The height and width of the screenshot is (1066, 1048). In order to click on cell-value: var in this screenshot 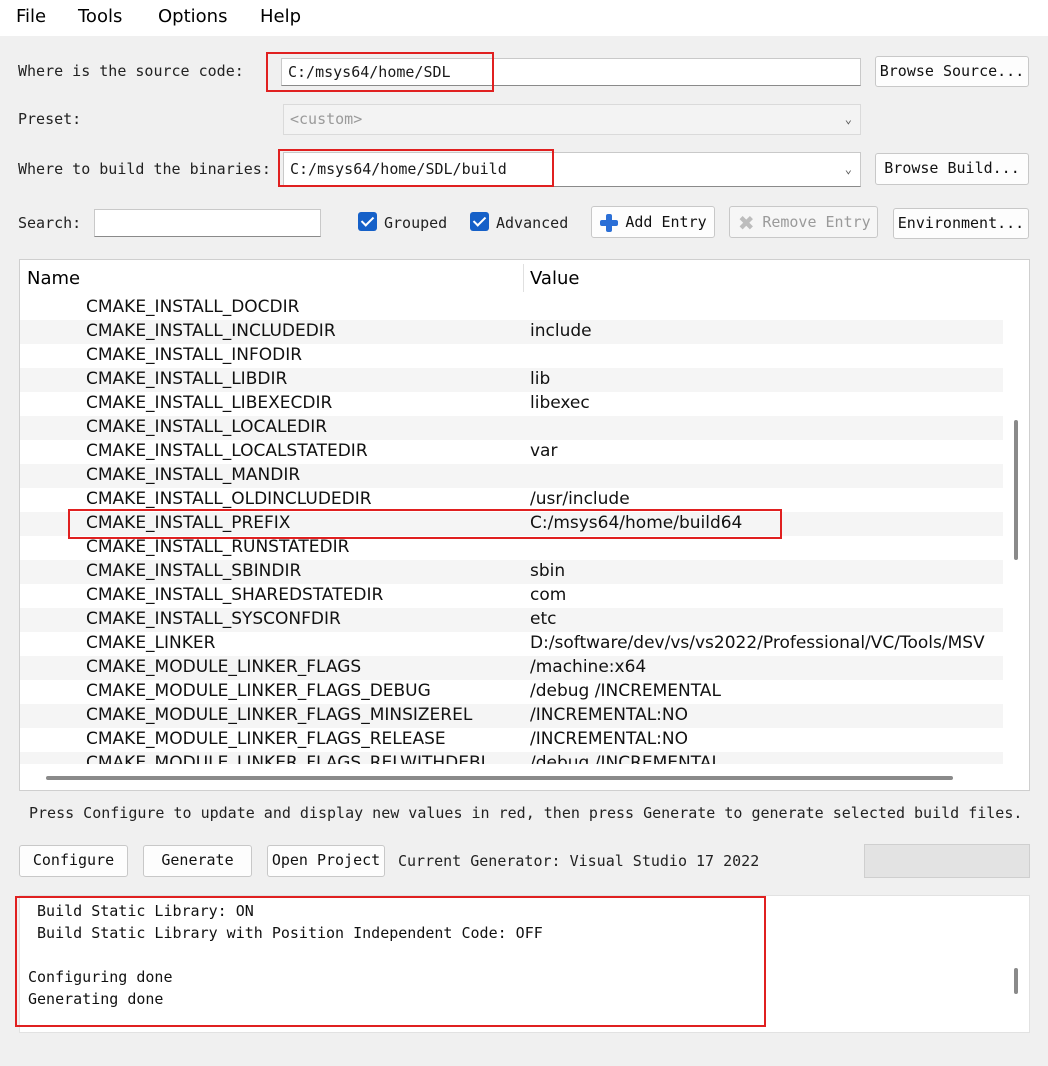, I will do `click(766, 451)`.